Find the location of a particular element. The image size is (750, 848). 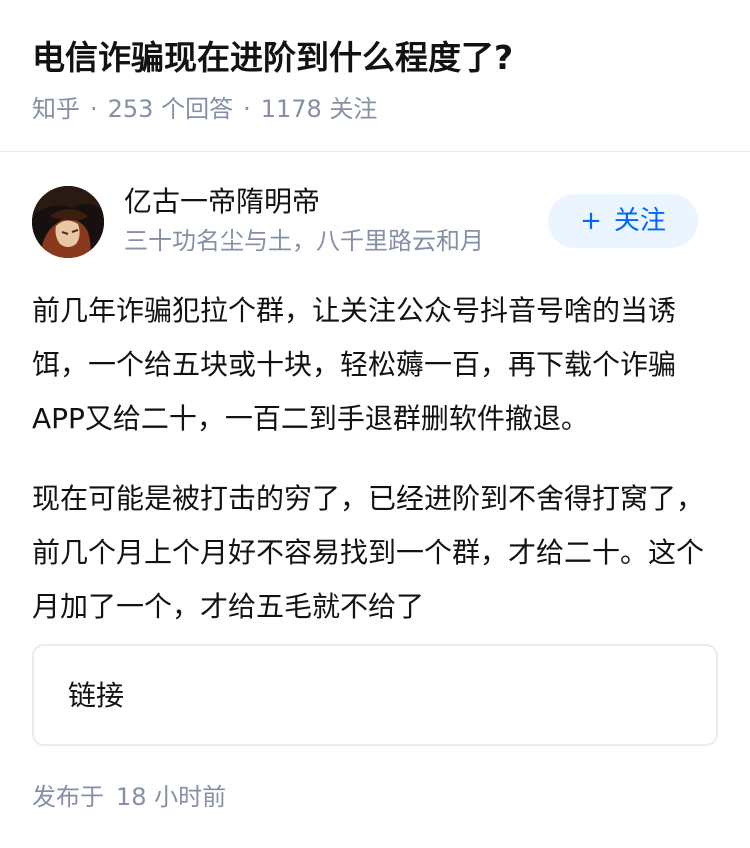

publish-time: 发布于 18 小时前 is located at coordinates (129, 797).